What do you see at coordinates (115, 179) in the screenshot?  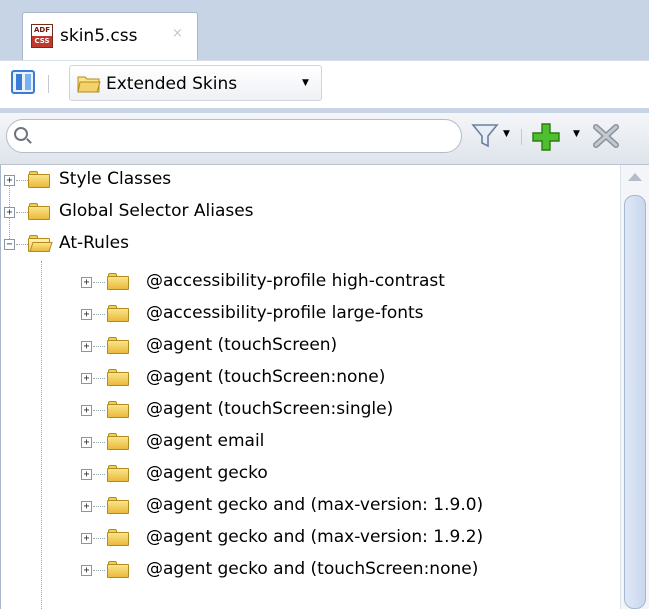 I see `tree-item-label: Style Classes` at bounding box center [115, 179].